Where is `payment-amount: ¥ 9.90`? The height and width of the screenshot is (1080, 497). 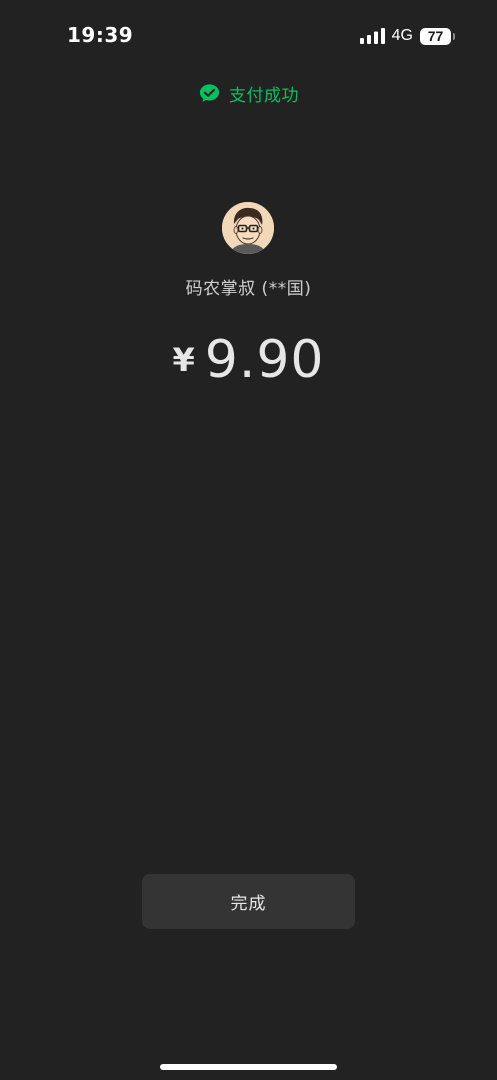
payment-amount: ¥ 9.90 is located at coordinates (248, 360).